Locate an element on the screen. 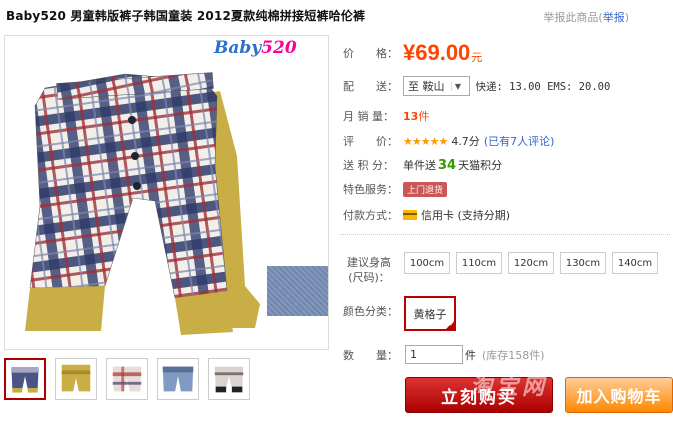 The image size is (673, 422). points-prefix: 单件送 is located at coordinates (419, 165).